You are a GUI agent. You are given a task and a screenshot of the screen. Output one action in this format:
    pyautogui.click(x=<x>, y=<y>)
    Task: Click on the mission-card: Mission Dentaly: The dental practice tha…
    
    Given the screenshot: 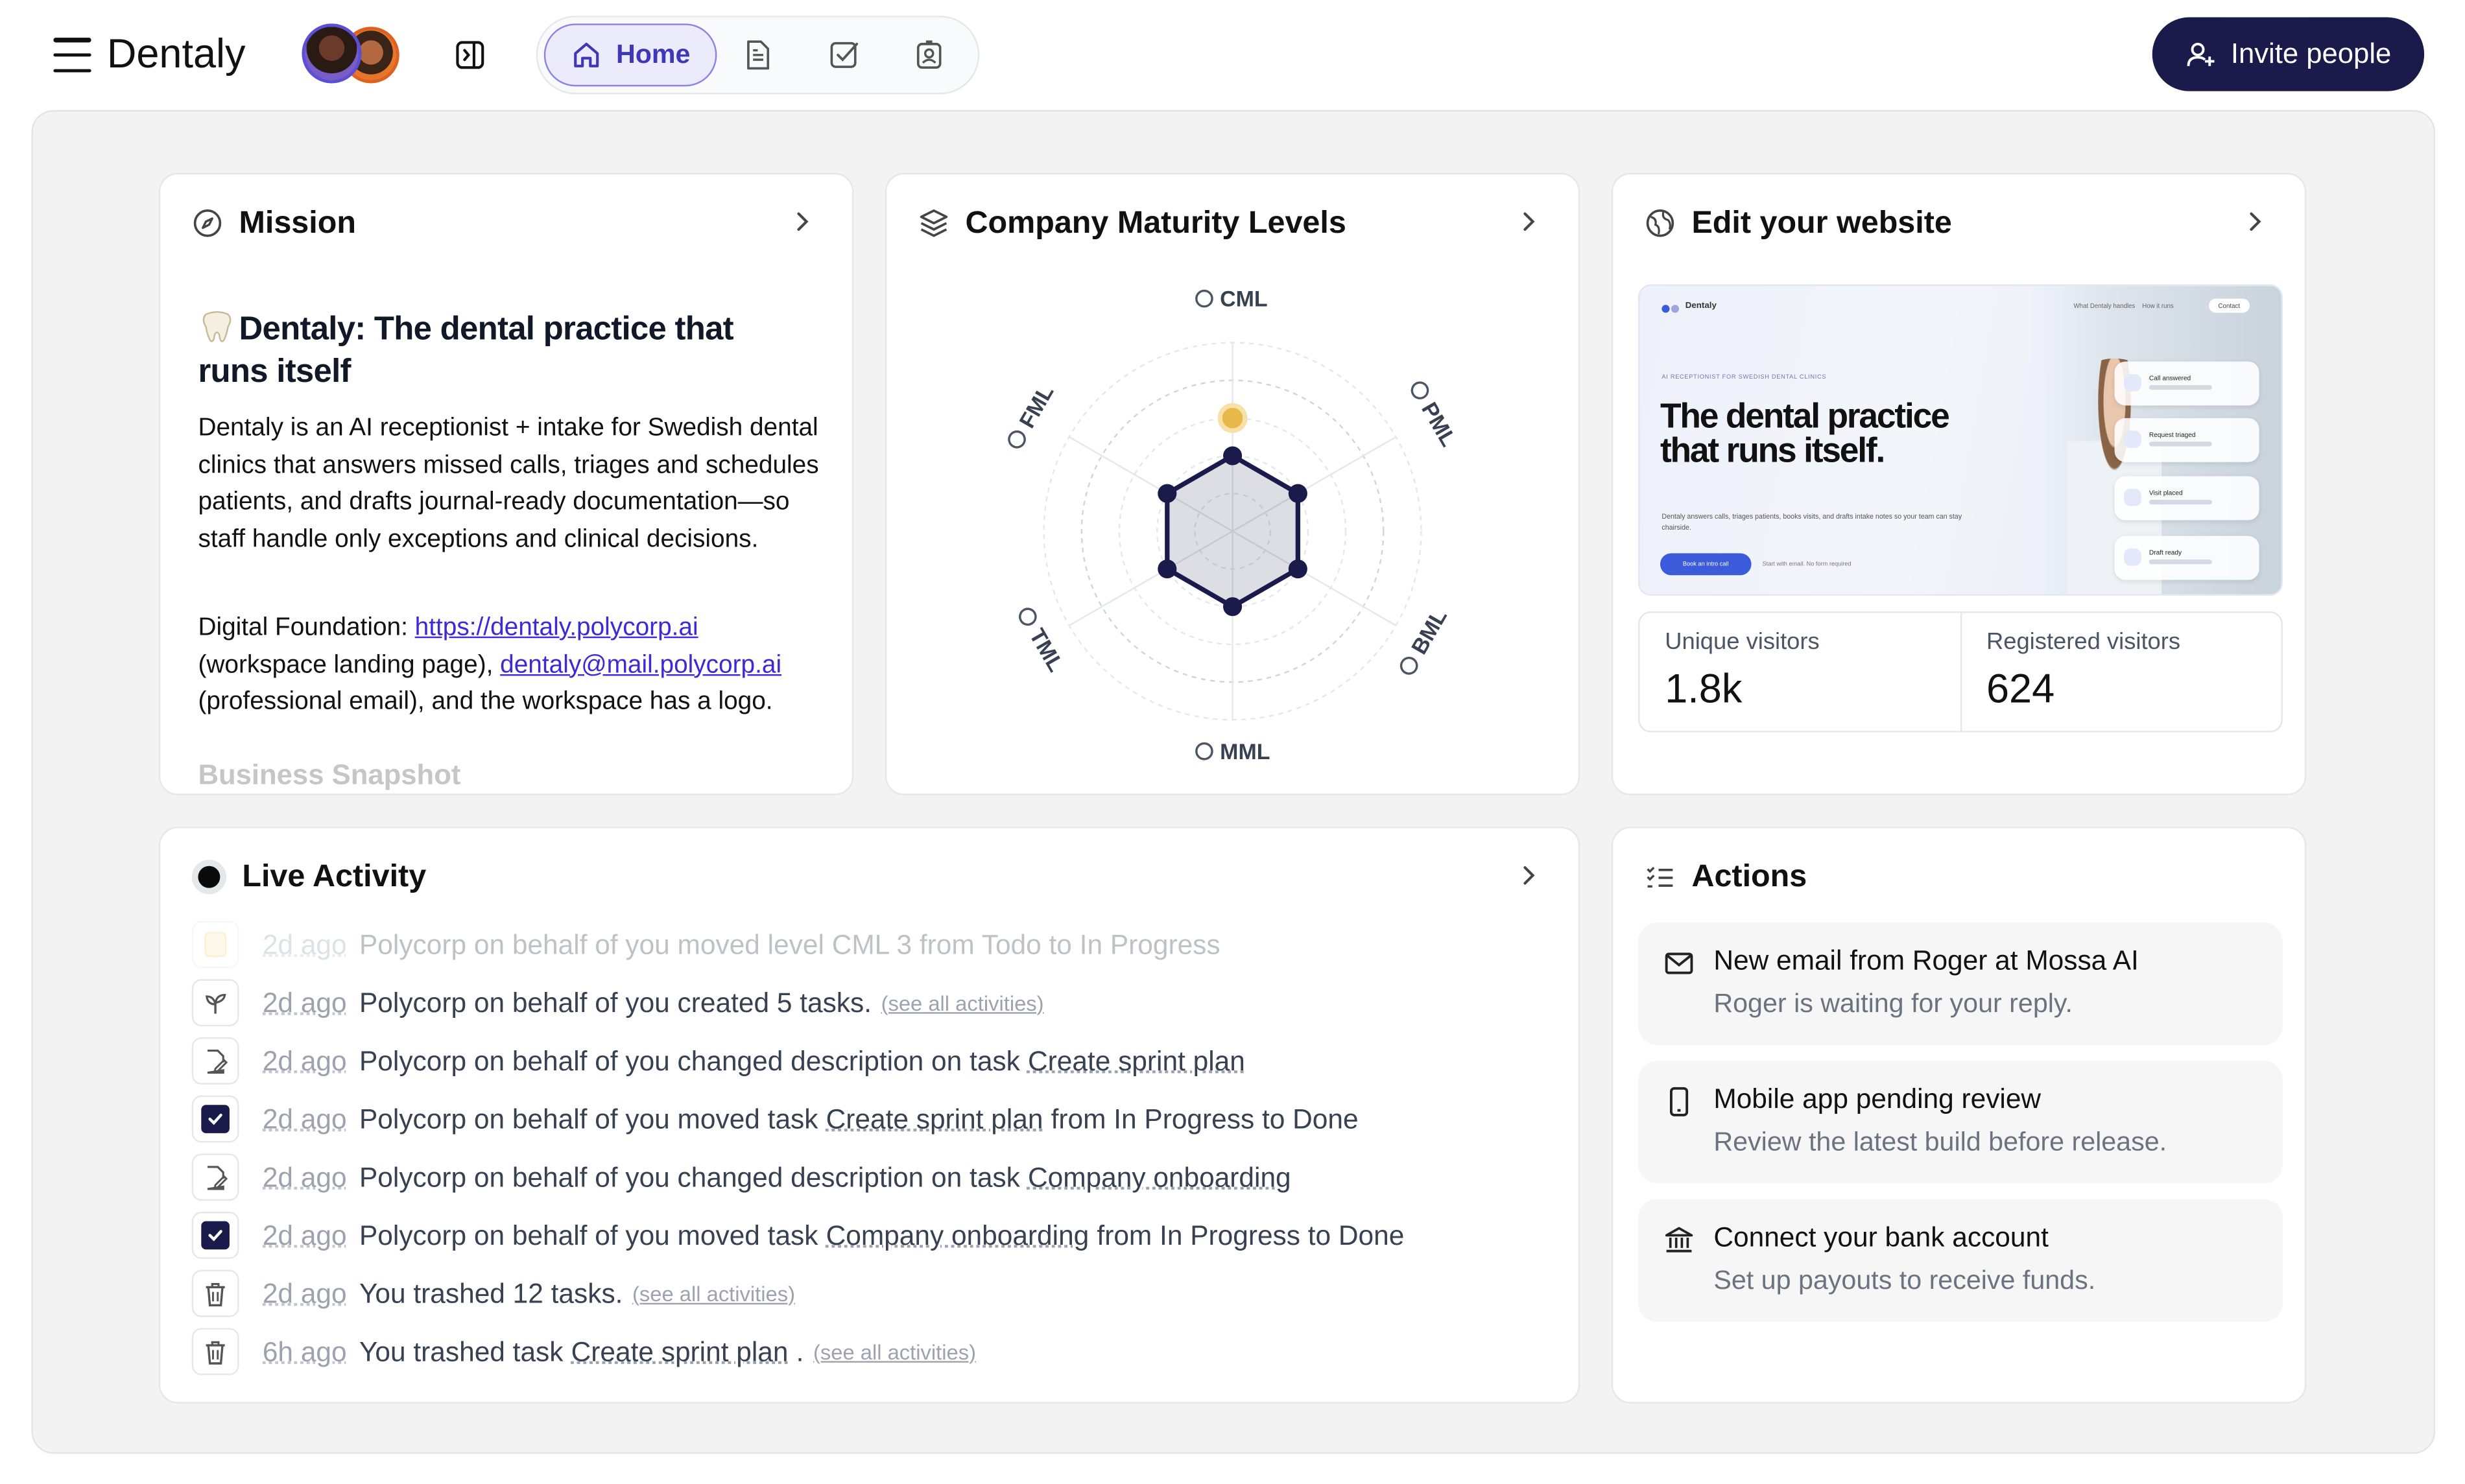 What is the action you would take?
    pyautogui.click(x=506, y=483)
    